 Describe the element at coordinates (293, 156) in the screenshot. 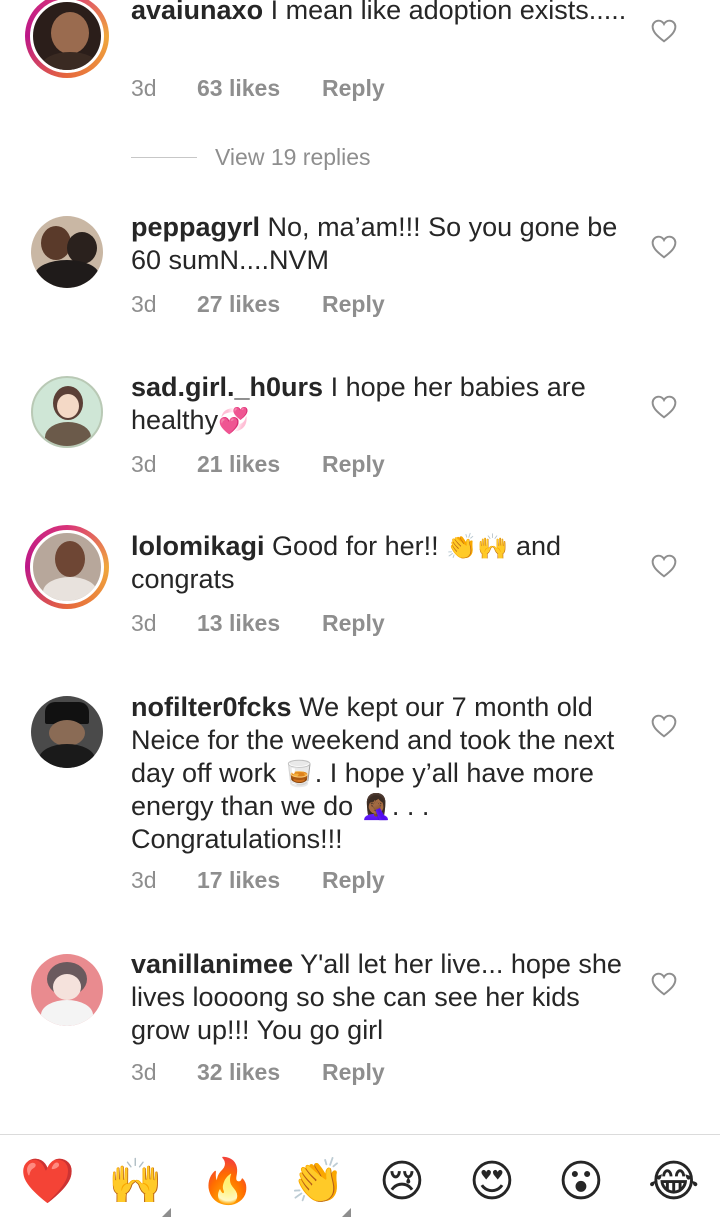

I see `view-replies-label: View 19 replies` at that location.